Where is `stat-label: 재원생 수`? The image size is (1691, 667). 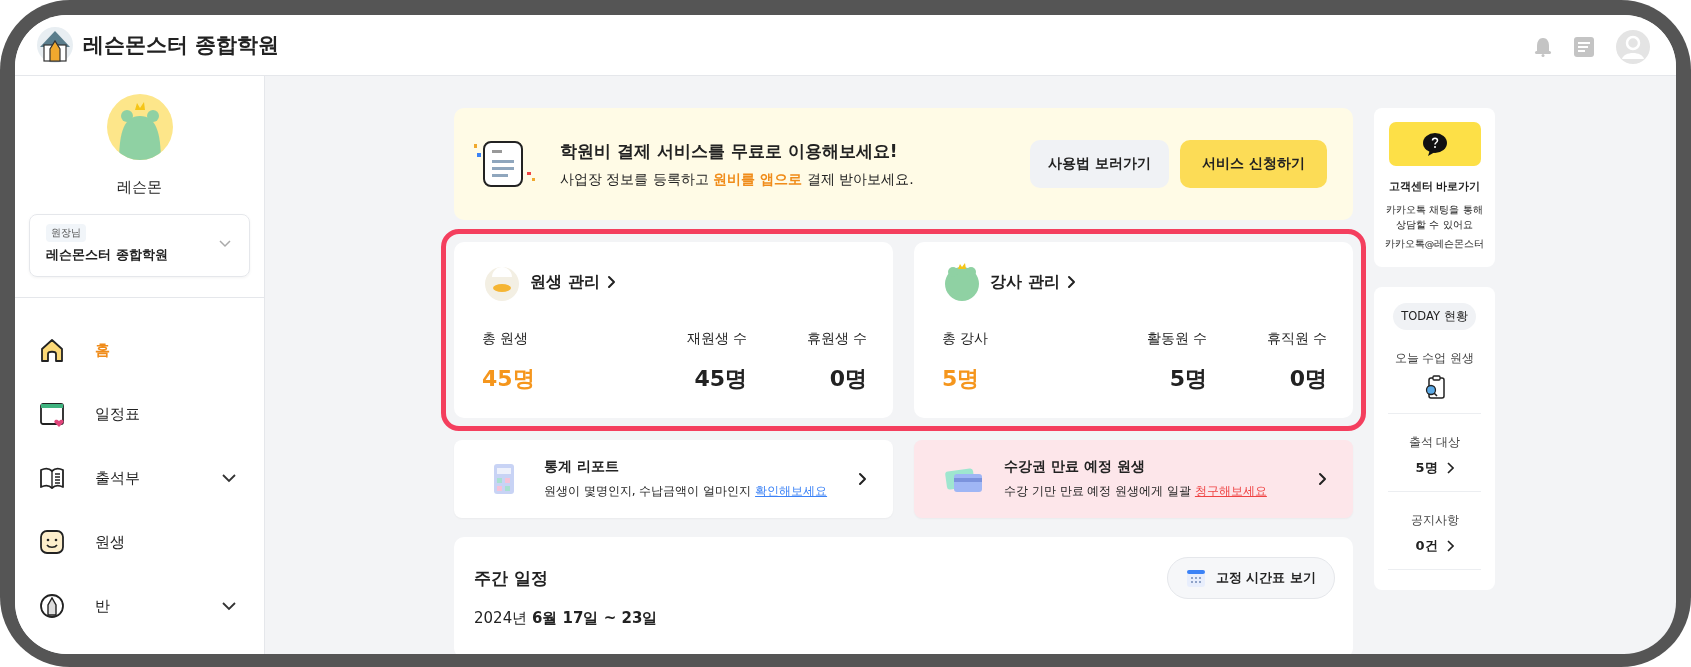 stat-label: 재원생 수 is located at coordinates (716, 339).